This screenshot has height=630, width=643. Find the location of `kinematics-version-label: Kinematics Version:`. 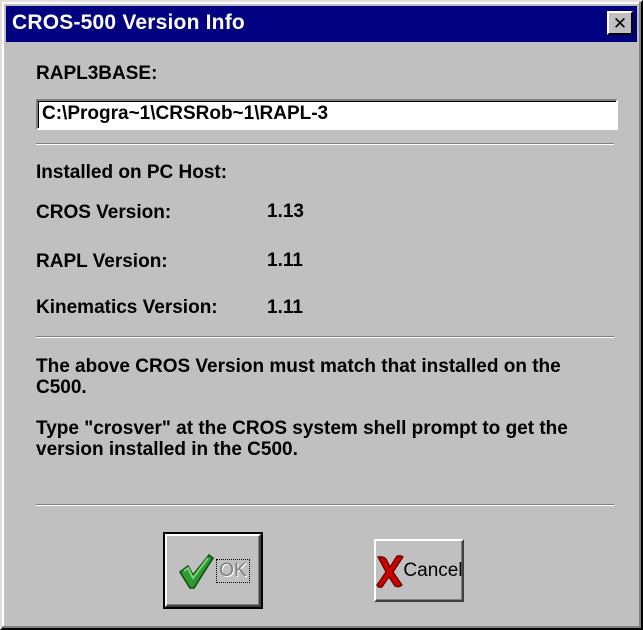

kinematics-version-label: Kinematics Version: is located at coordinates (127, 307).